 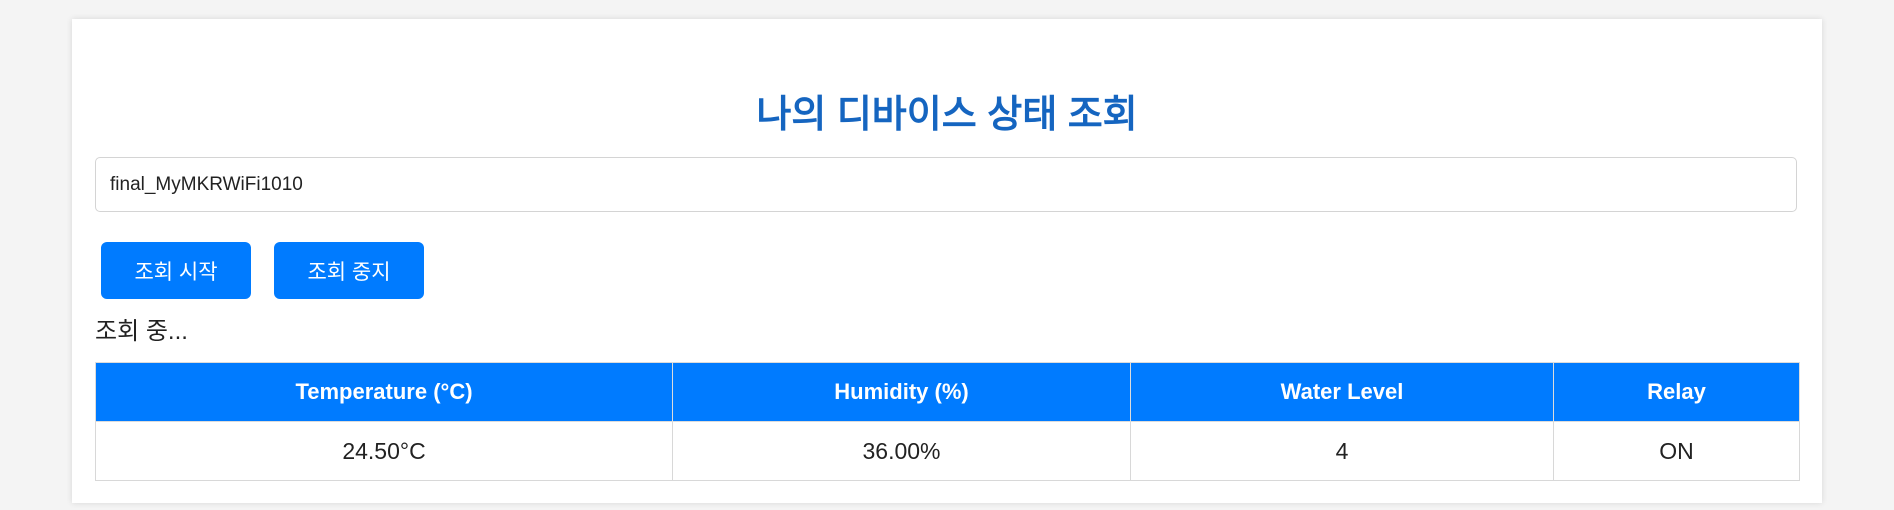 I want to click on start-query-button: 조회 시작, so click(x=176, y=270).